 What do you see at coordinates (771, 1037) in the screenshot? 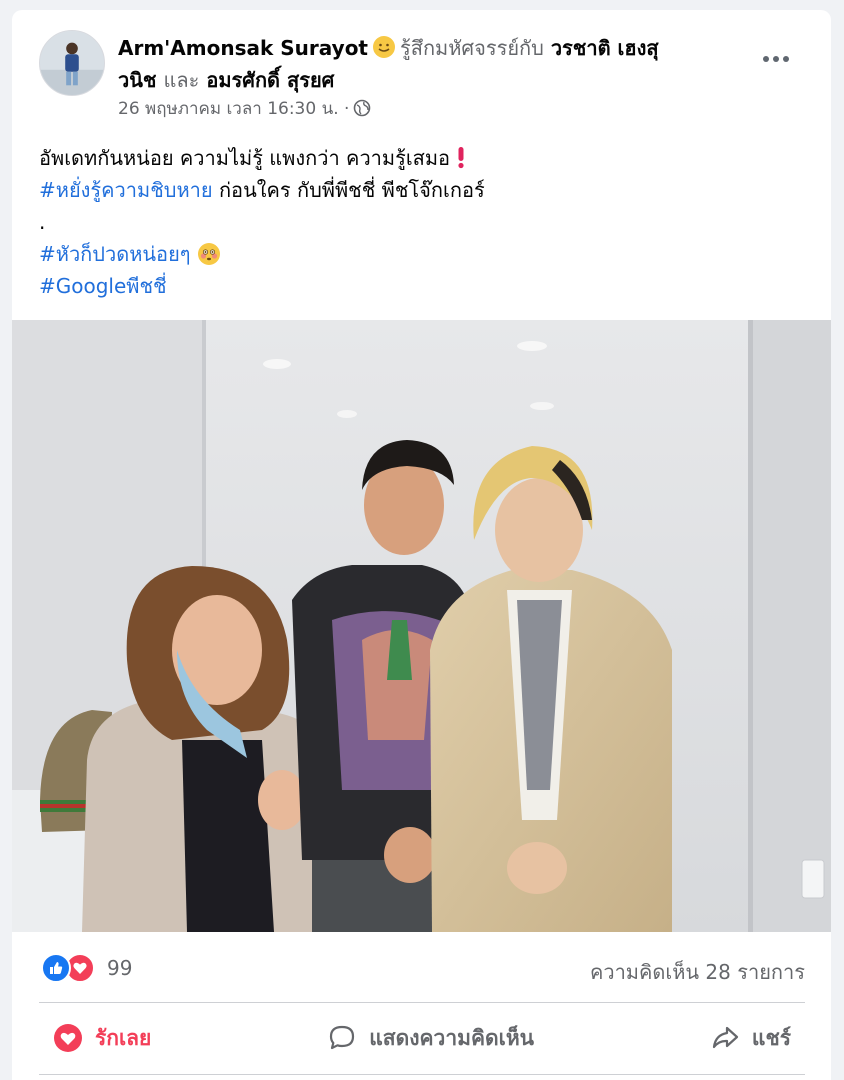
I see `share-button-label: แชร์` at bounding box center [771, 1037].